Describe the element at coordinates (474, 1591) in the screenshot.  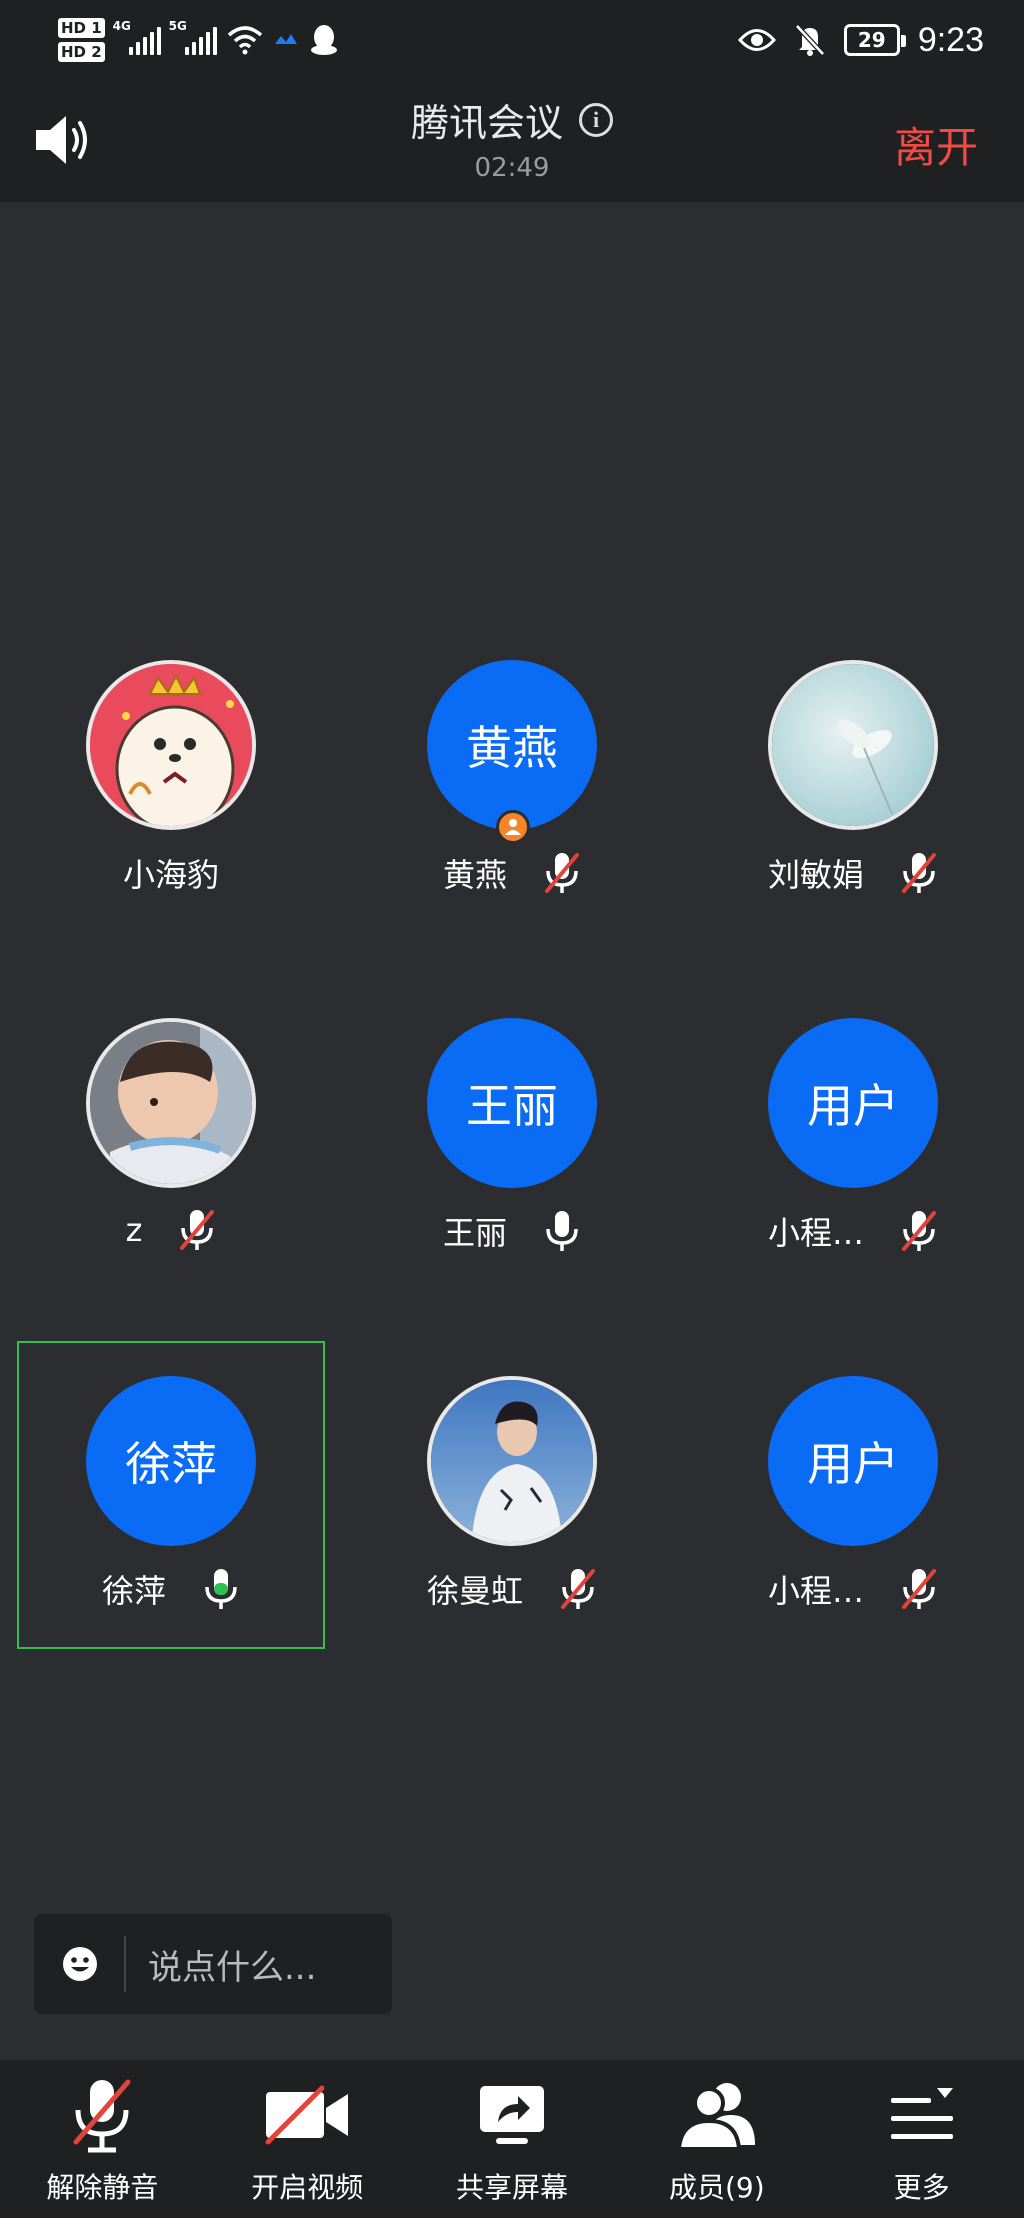
I see `participant-name: 徐曼虹` at that location.